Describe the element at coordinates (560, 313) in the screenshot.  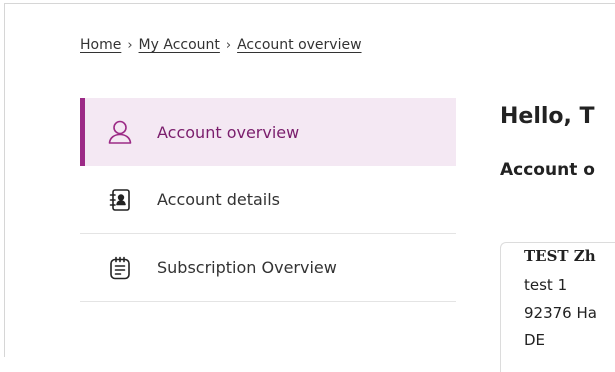
I see `address-line-2: 92376 Ha` at that location.